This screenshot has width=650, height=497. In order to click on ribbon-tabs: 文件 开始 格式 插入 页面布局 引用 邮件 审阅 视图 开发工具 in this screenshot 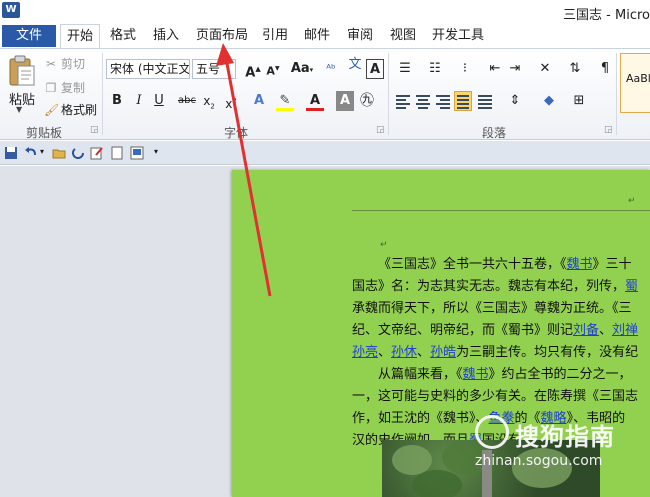, I will do `click(325, 36)`.